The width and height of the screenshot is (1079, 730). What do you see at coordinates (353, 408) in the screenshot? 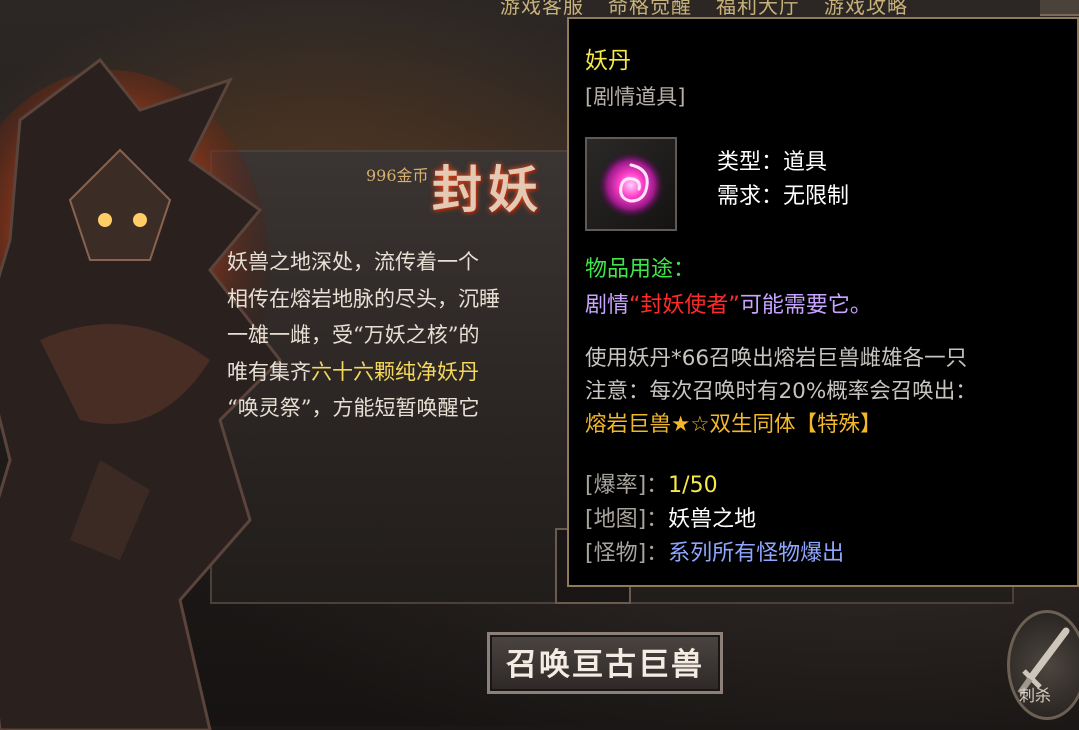
I see `story-line: “唤灵祭”，方能短暂唤醒它` at bounding box center [353, 408].